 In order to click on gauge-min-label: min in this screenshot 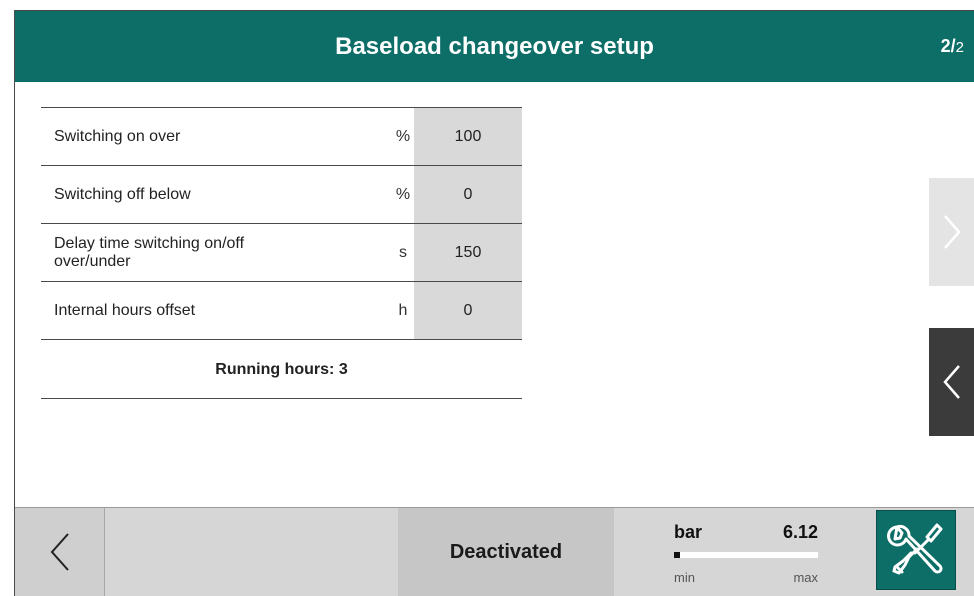, I will do `click(684, 577)`.